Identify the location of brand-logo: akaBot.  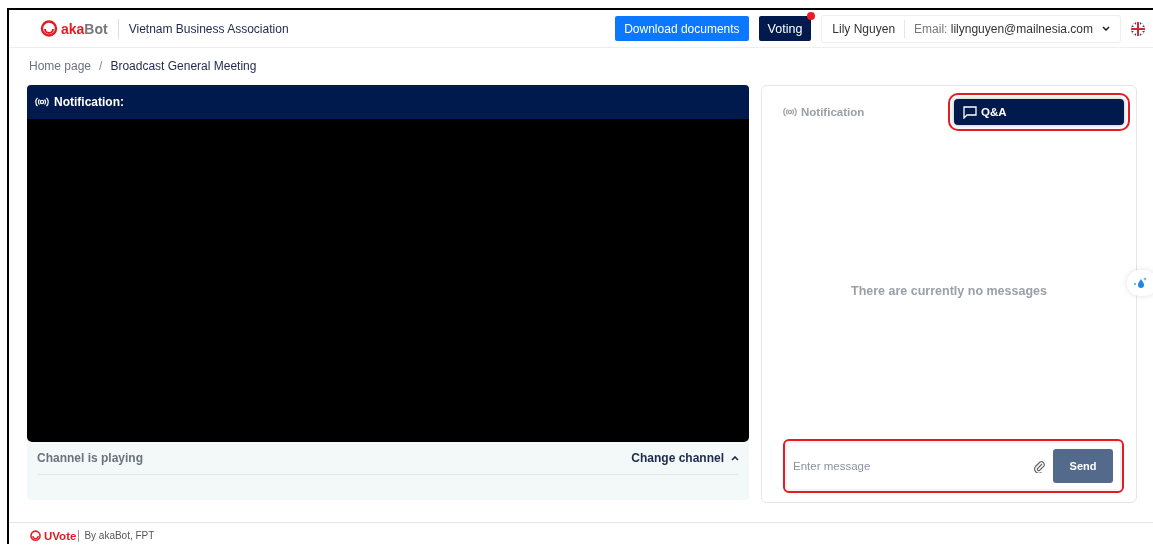
(73, 28).